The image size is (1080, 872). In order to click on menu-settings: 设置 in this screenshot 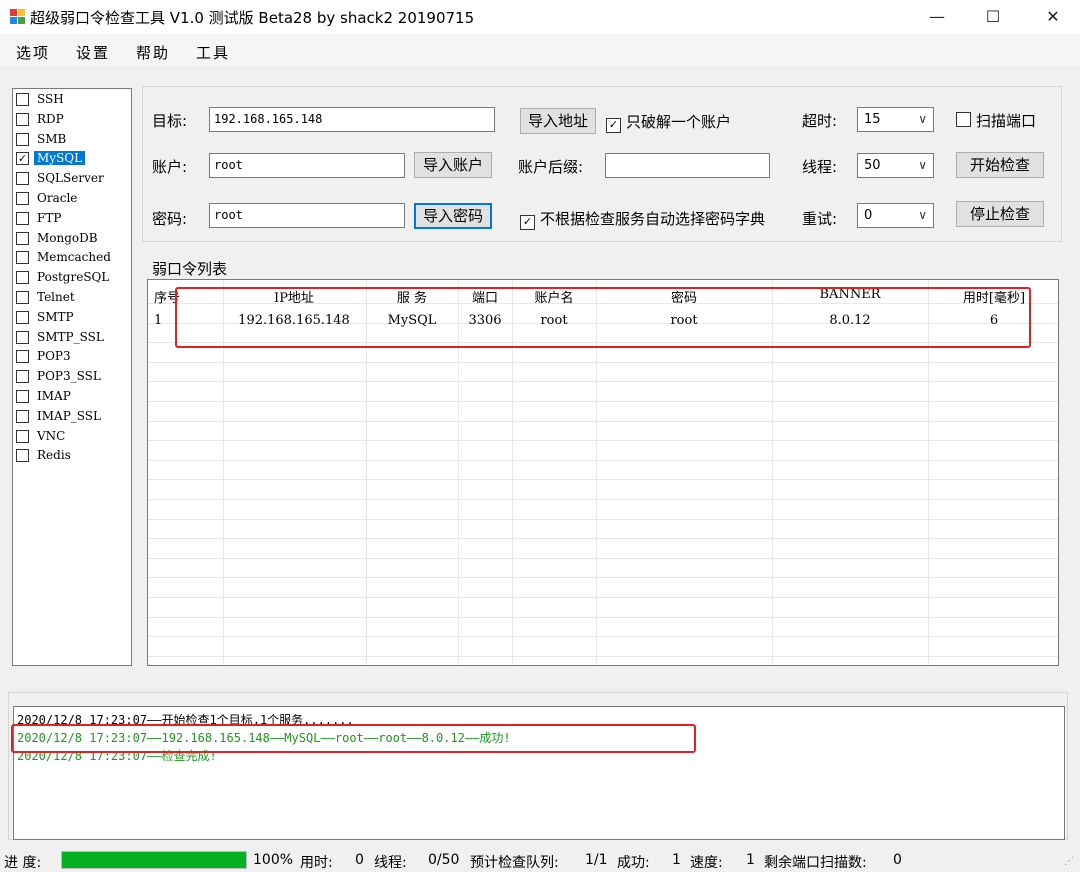, I will do `click(93, 52)`.